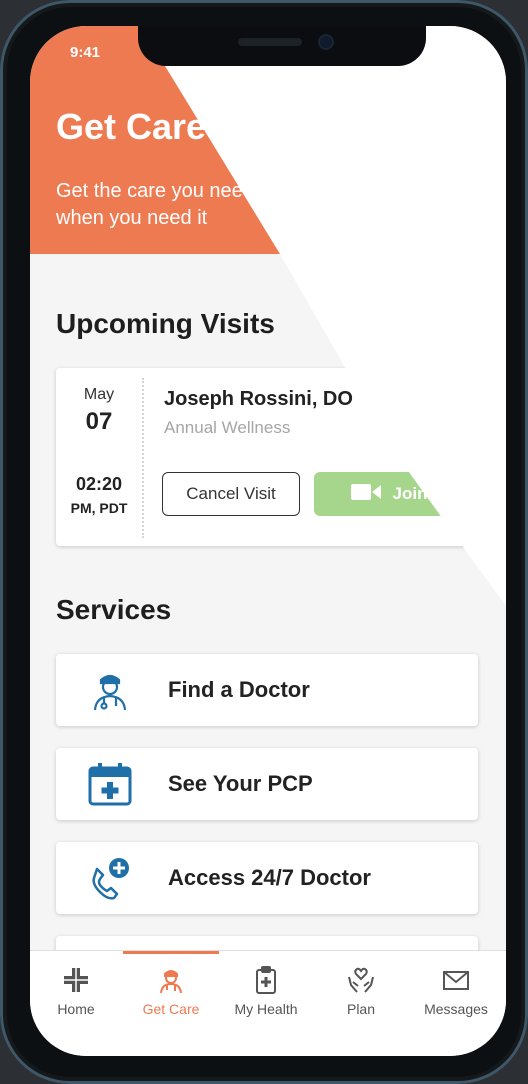 This screenshot has height=1084, width=528. Describe the element at coordinates (456, 1009) in the screenshot. I see `tab-label: Messages` at that location.